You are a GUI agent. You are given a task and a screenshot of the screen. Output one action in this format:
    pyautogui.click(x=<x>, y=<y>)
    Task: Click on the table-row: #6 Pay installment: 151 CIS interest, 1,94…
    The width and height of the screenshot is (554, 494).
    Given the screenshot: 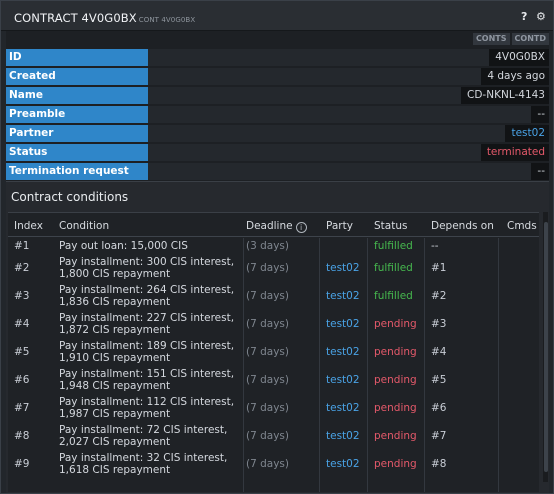 What is the action you would take?
    pyautogui.click(x=273, y=379)
    